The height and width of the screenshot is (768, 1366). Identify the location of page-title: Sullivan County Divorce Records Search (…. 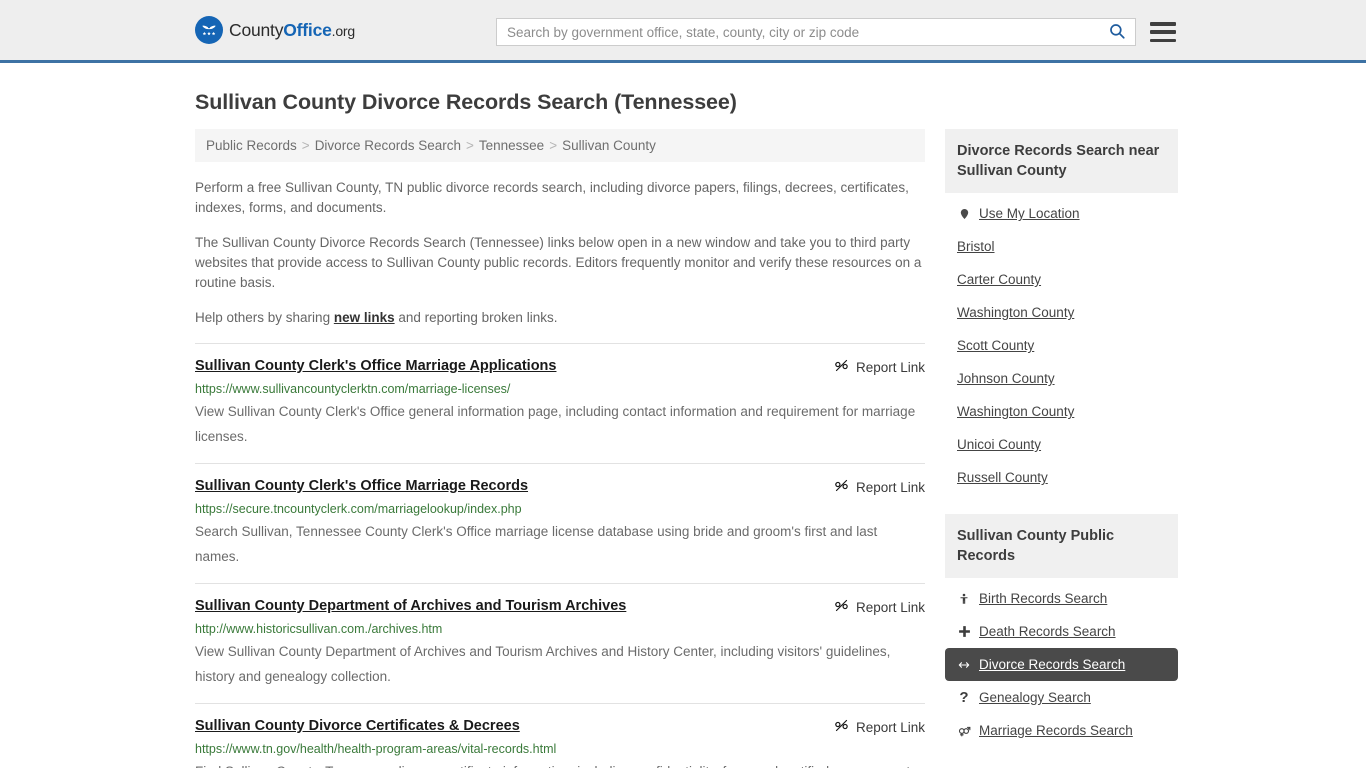
(466, 102).